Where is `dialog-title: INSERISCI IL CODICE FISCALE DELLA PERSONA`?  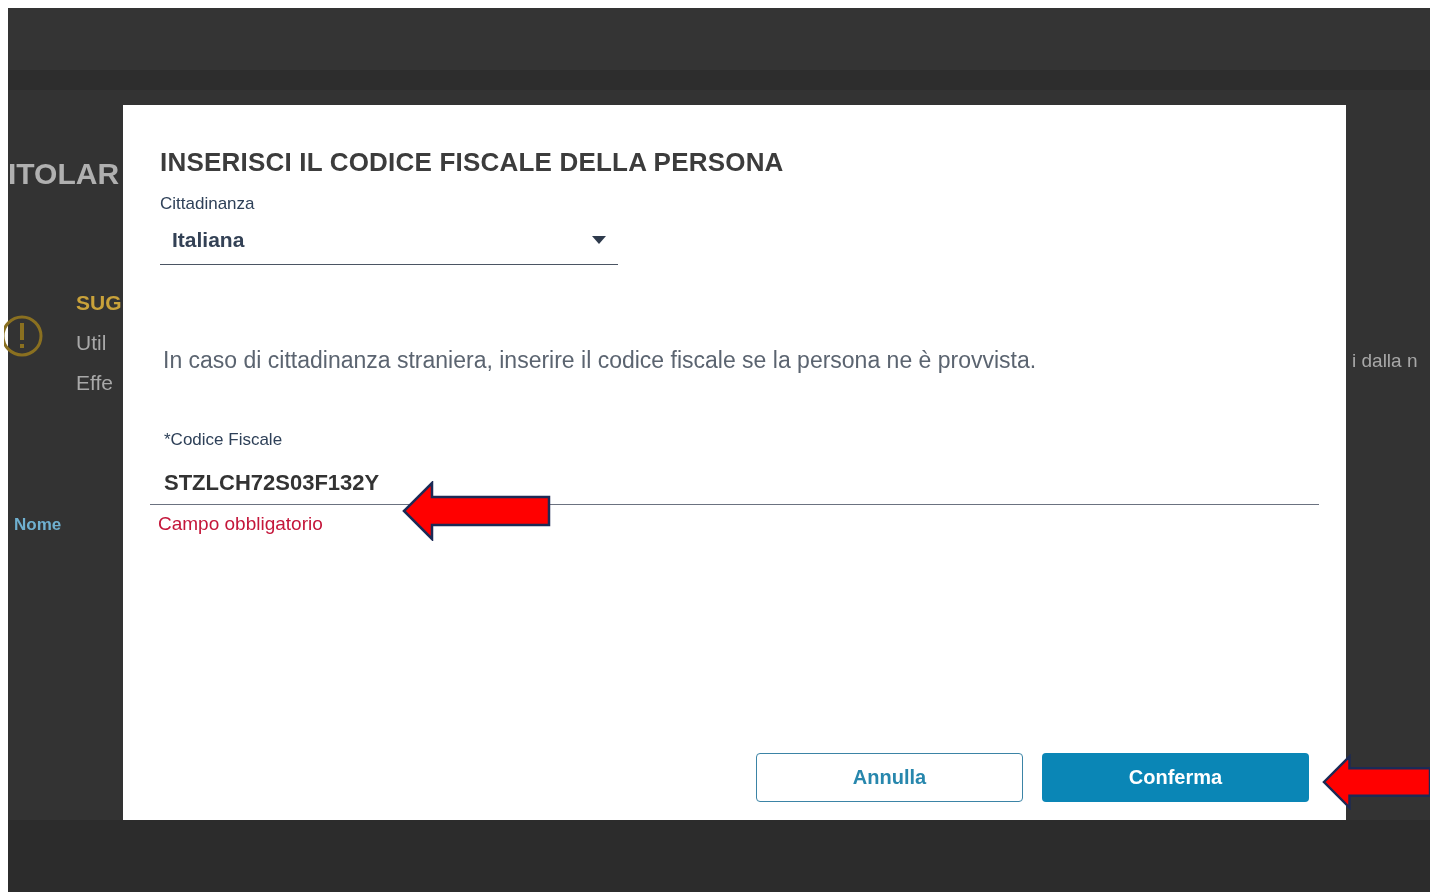
dialog-title: INSERISCI IL CODICE FISCALE DELLA PERSONA is located at coordinates (472, 162).